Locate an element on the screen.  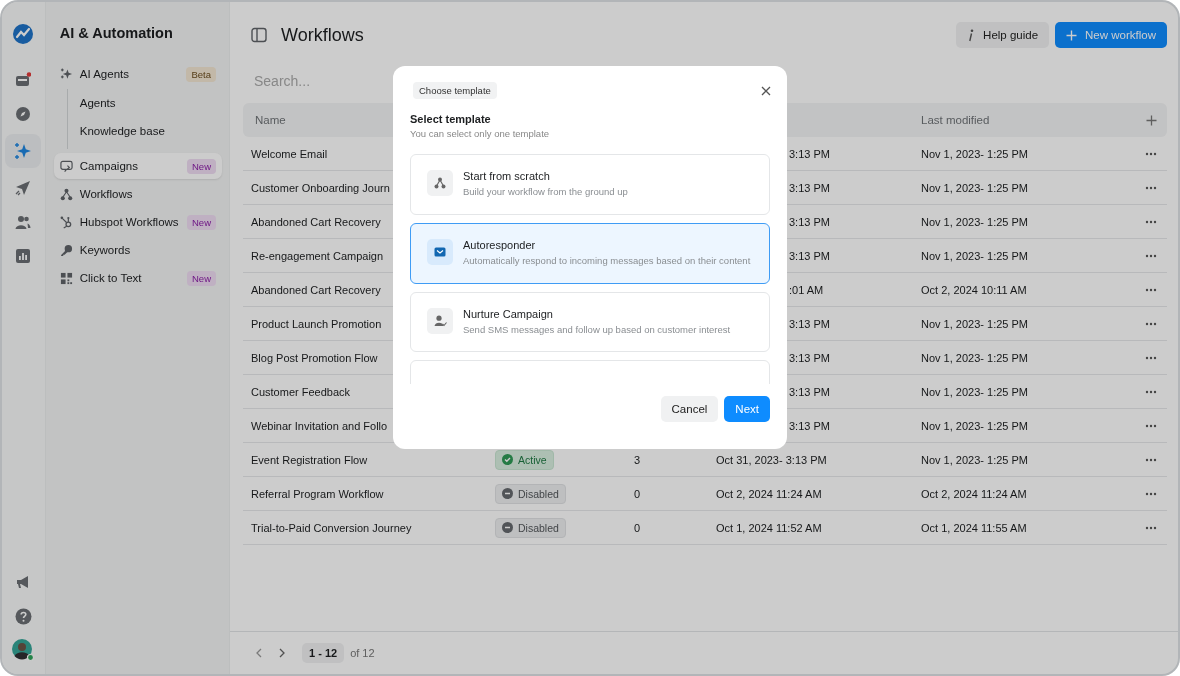
section-title: AI & Automation is located at coordinates (116, 33).